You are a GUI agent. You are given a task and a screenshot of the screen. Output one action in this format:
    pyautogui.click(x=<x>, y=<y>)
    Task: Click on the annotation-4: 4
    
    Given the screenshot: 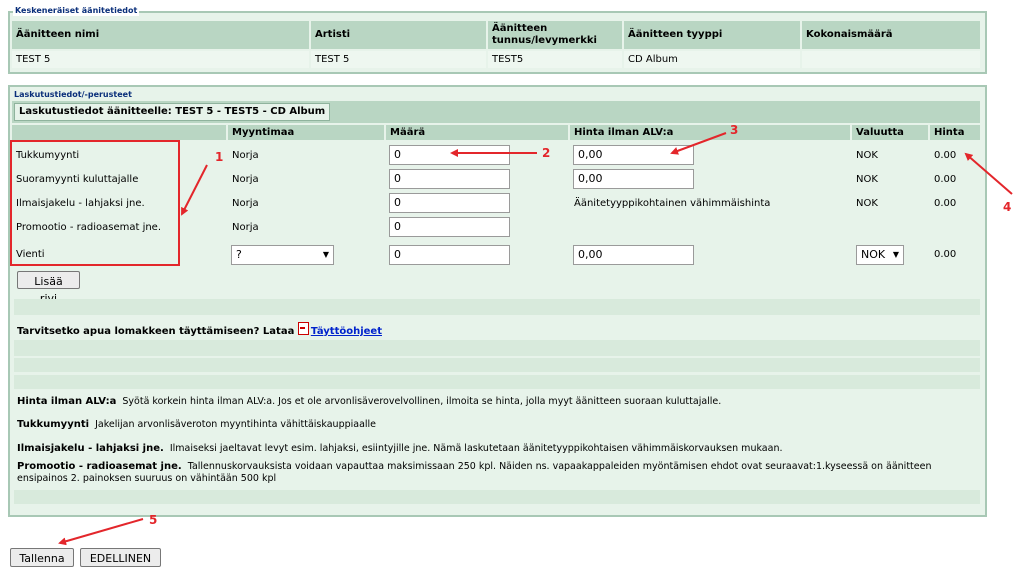 What is the action you would take?
    pyautogui.click(x=1007, y=207)
    